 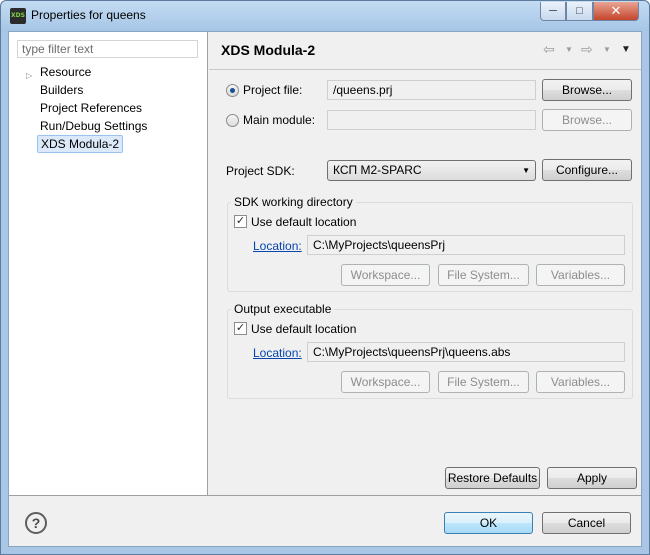 I want to click on output-location-link: Location:, so click(x=277, y=353).